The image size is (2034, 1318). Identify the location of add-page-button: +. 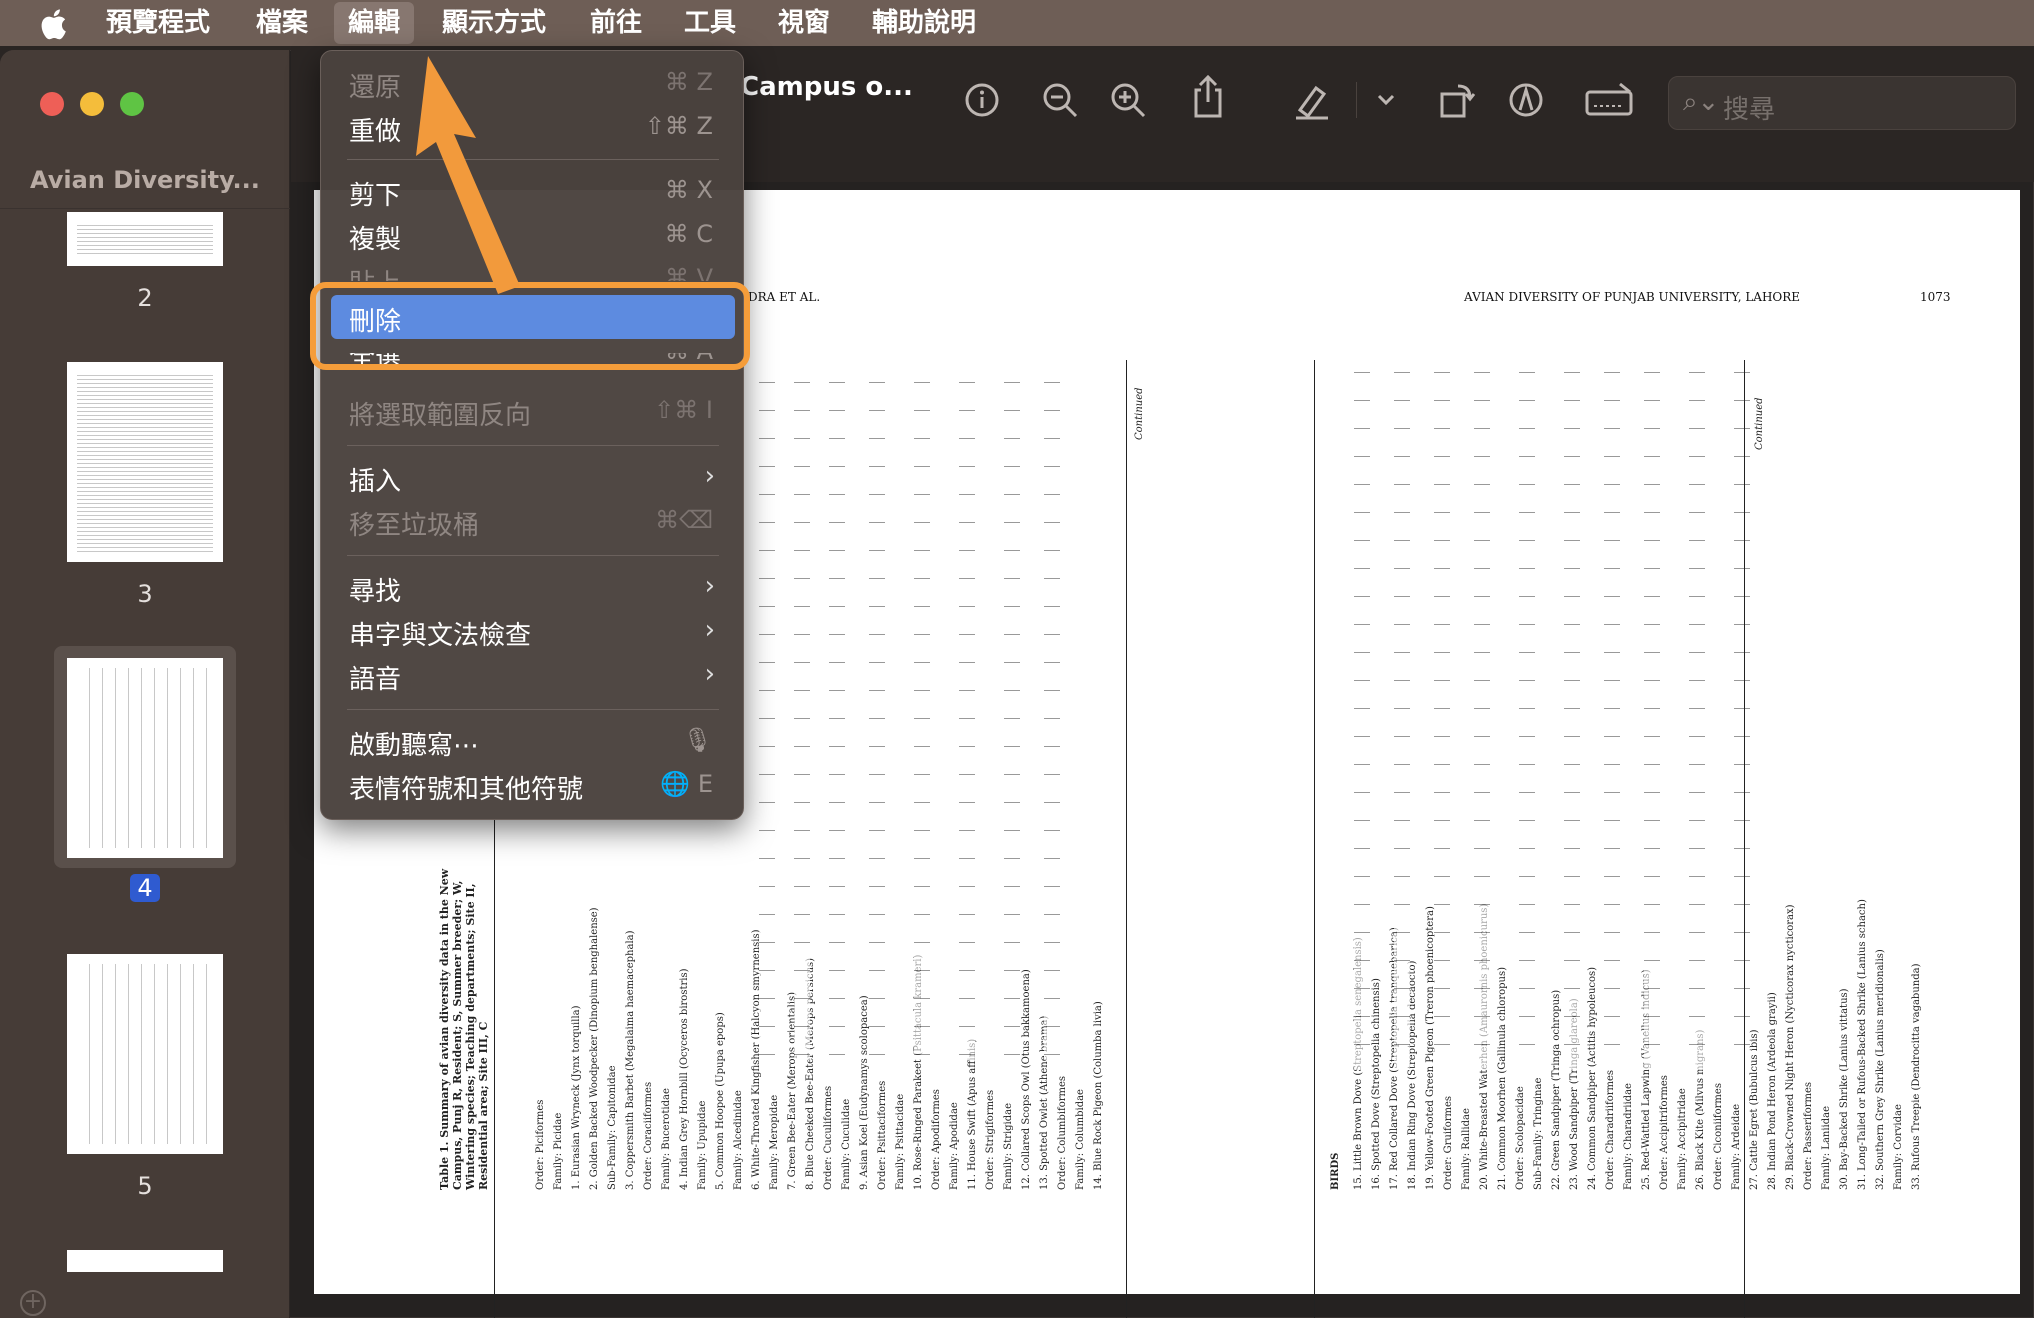
(33, 1303).